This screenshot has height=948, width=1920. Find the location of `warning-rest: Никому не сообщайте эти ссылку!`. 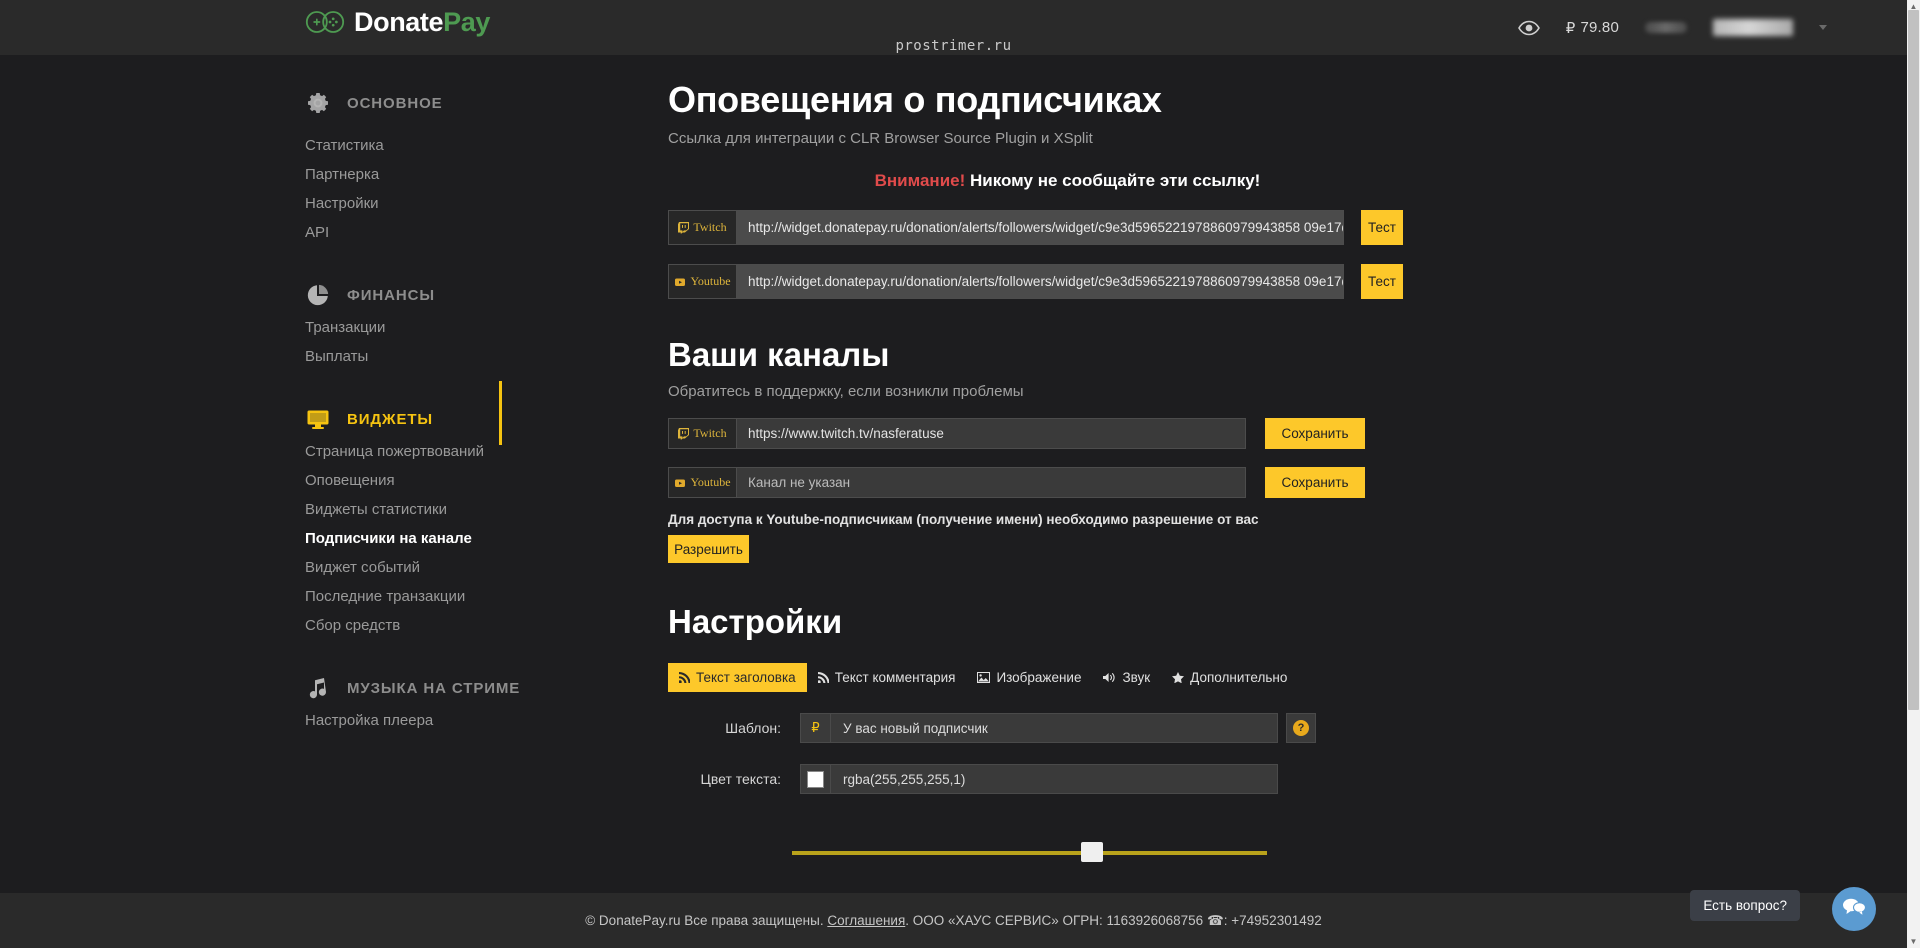

warning-rest: Никому не сообщайте эти ссылку! is located at coordinates (1115, 180).